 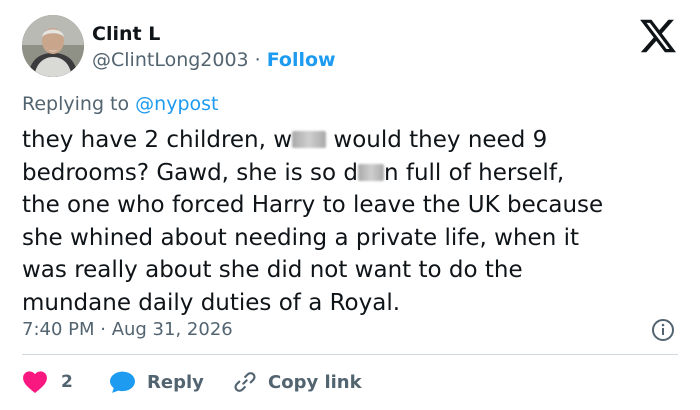 I want to click on timestamp: 7:40 PM · Aug 31, 2026, so click(x=127, y=330).